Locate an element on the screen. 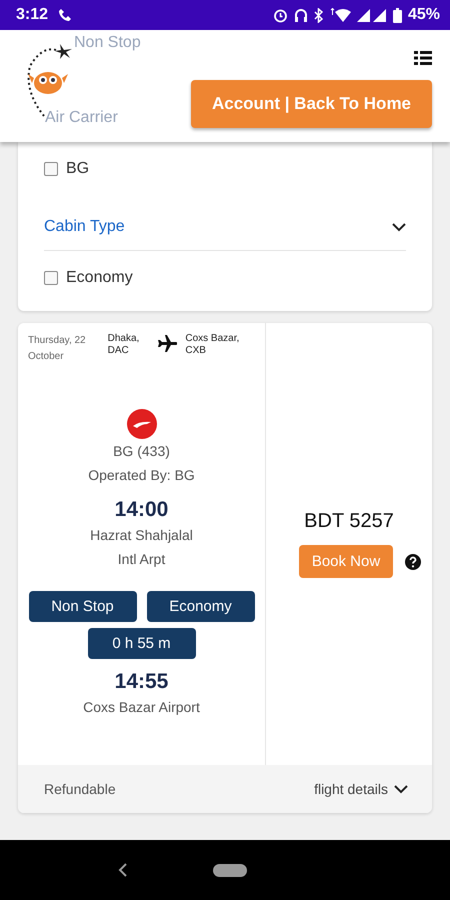  help-icon is located at coordinates (413, 562).